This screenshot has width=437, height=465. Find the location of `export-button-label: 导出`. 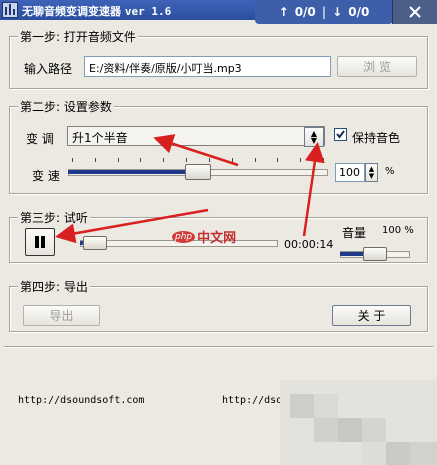

export-button-label: 导出 is located at coordinates (61, 316).